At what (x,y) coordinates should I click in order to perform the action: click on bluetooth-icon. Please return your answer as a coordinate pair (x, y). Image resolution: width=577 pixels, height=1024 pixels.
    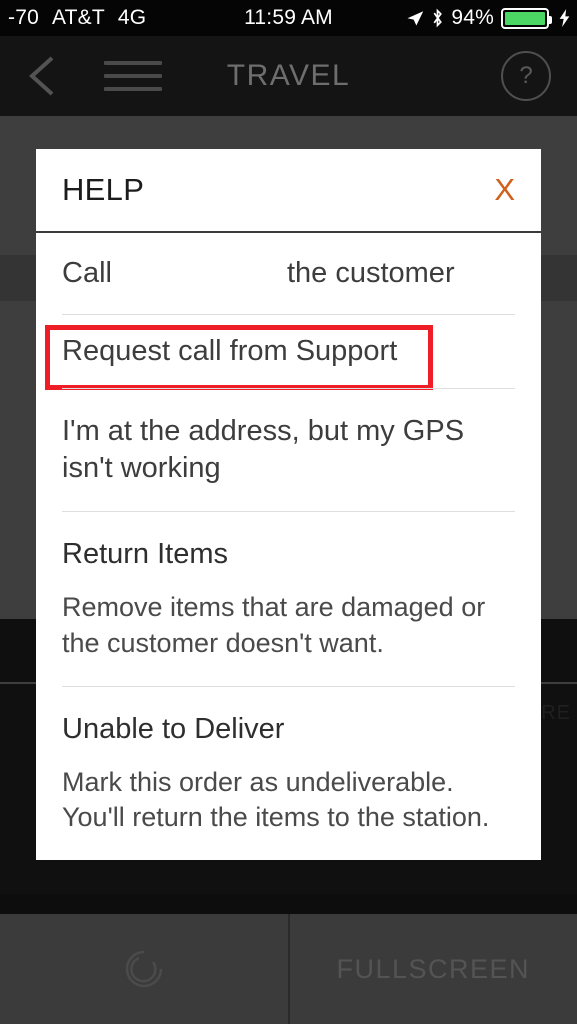
    Looking at the image, I should click on (437, 18).